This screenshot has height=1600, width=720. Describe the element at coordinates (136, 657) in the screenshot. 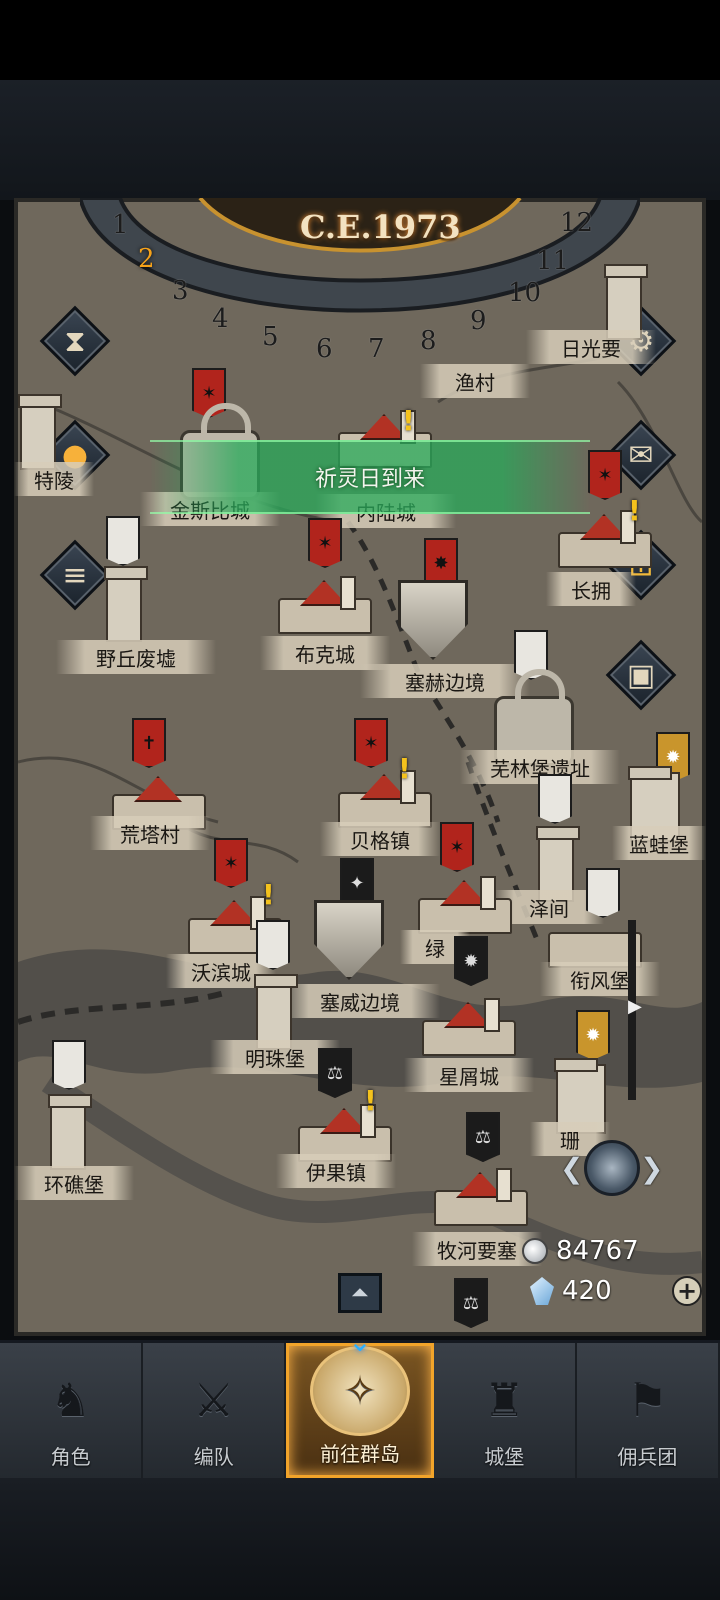

I see `place-label: 野丘废墟` at that location.